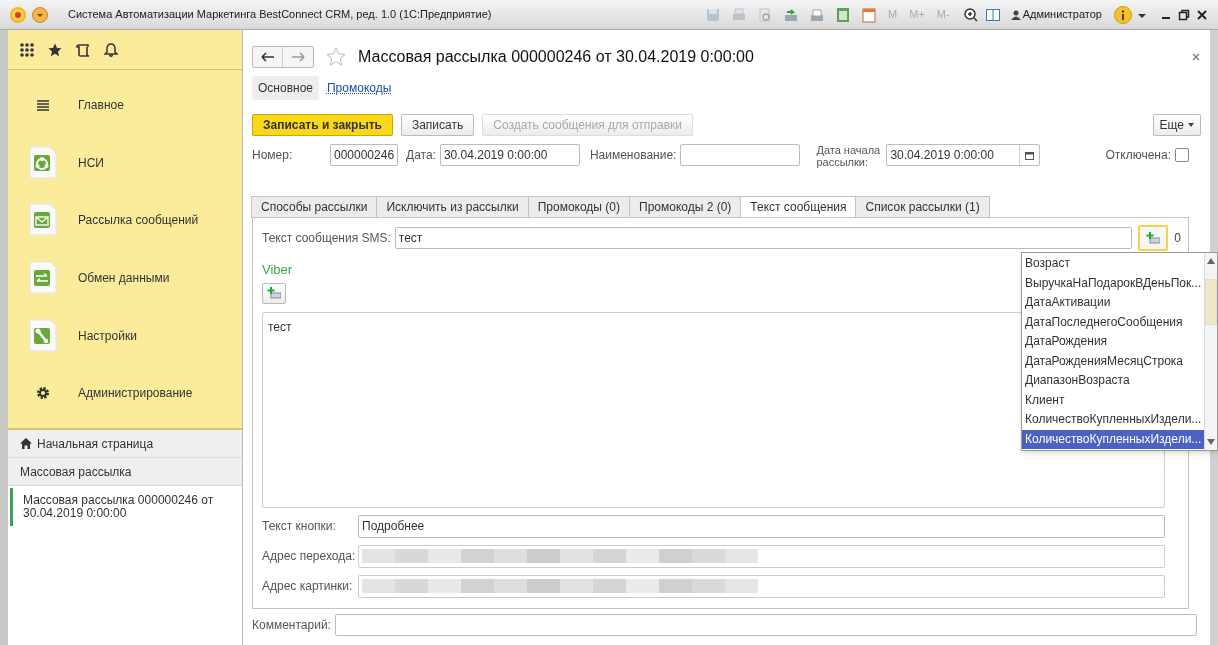 The image size is (1218, 645). Describe the element at coordinates (309, 556) in the screenshot. I see `field-label: Адрес перехода:` at that location.